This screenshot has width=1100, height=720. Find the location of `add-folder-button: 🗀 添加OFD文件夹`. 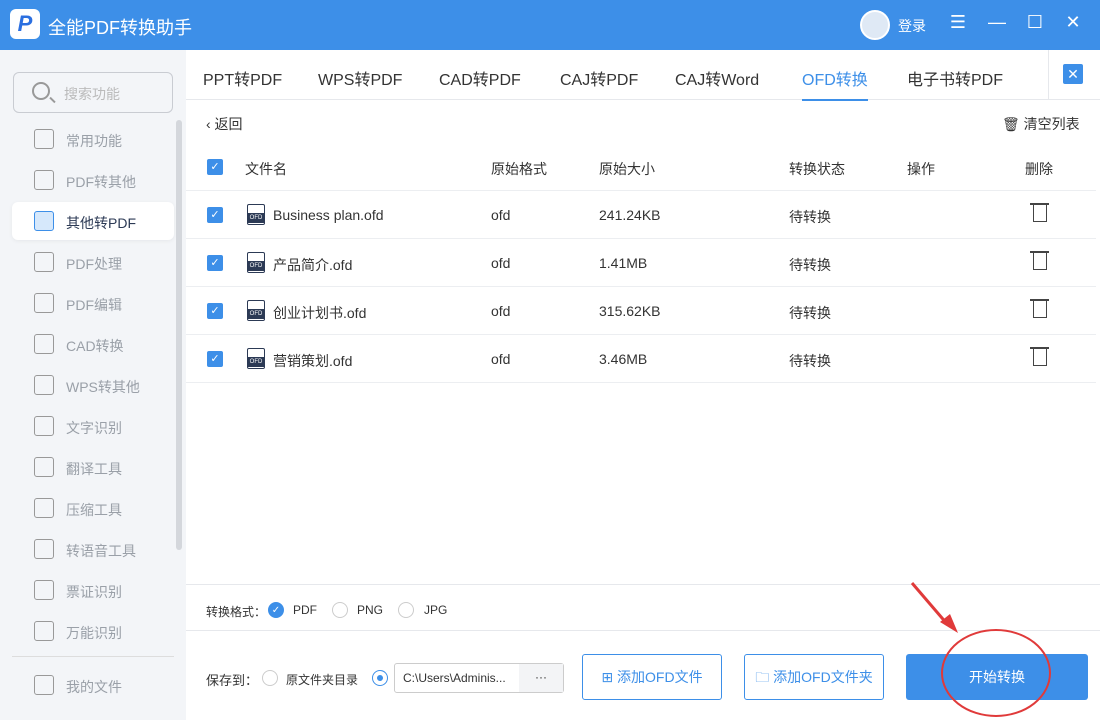

add-folder-button: 🗀 添加OFD文件夹 is located at coordinates (814, 677).